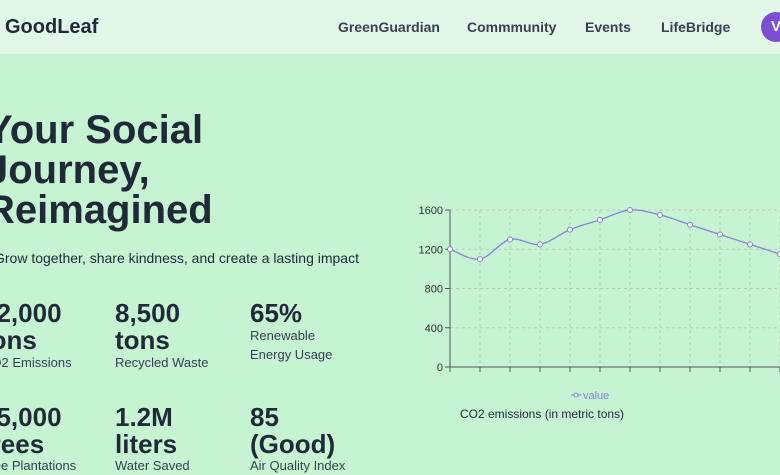 The image size is (780, 475). I want to click on chart-caption: CO2 emissions (in metric tons), so click(542, 414).